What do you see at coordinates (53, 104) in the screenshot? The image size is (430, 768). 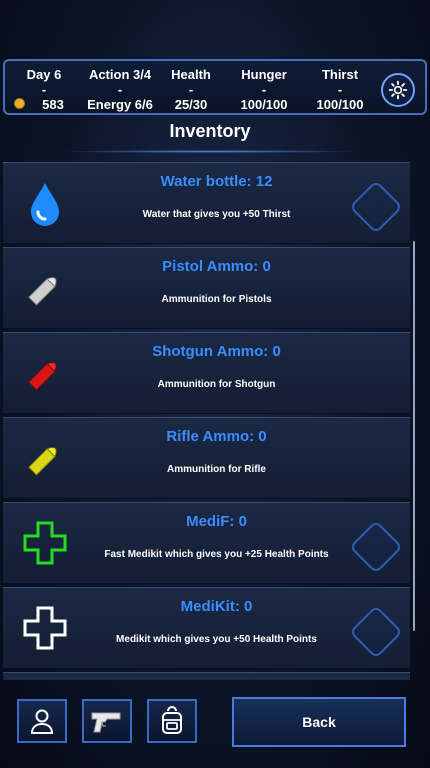 I see `coins-value: 583` at bounding box center [53, 104].